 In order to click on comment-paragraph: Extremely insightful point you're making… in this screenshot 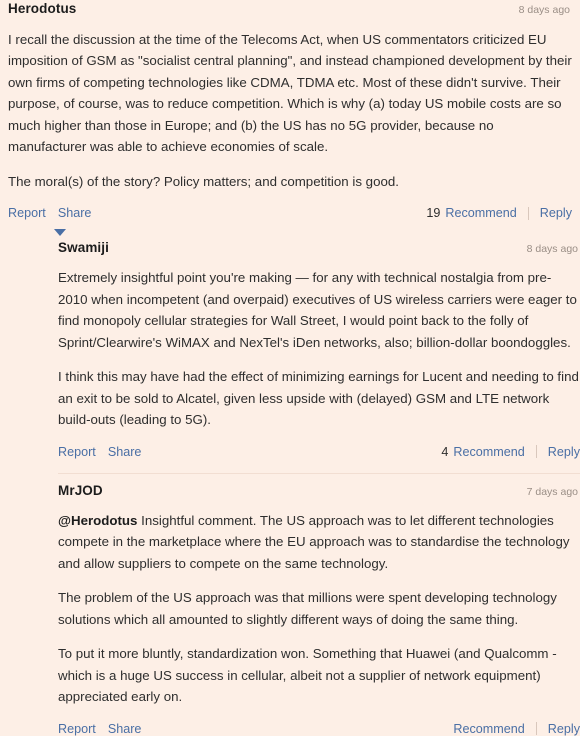, I will do `click(317, 310)`.